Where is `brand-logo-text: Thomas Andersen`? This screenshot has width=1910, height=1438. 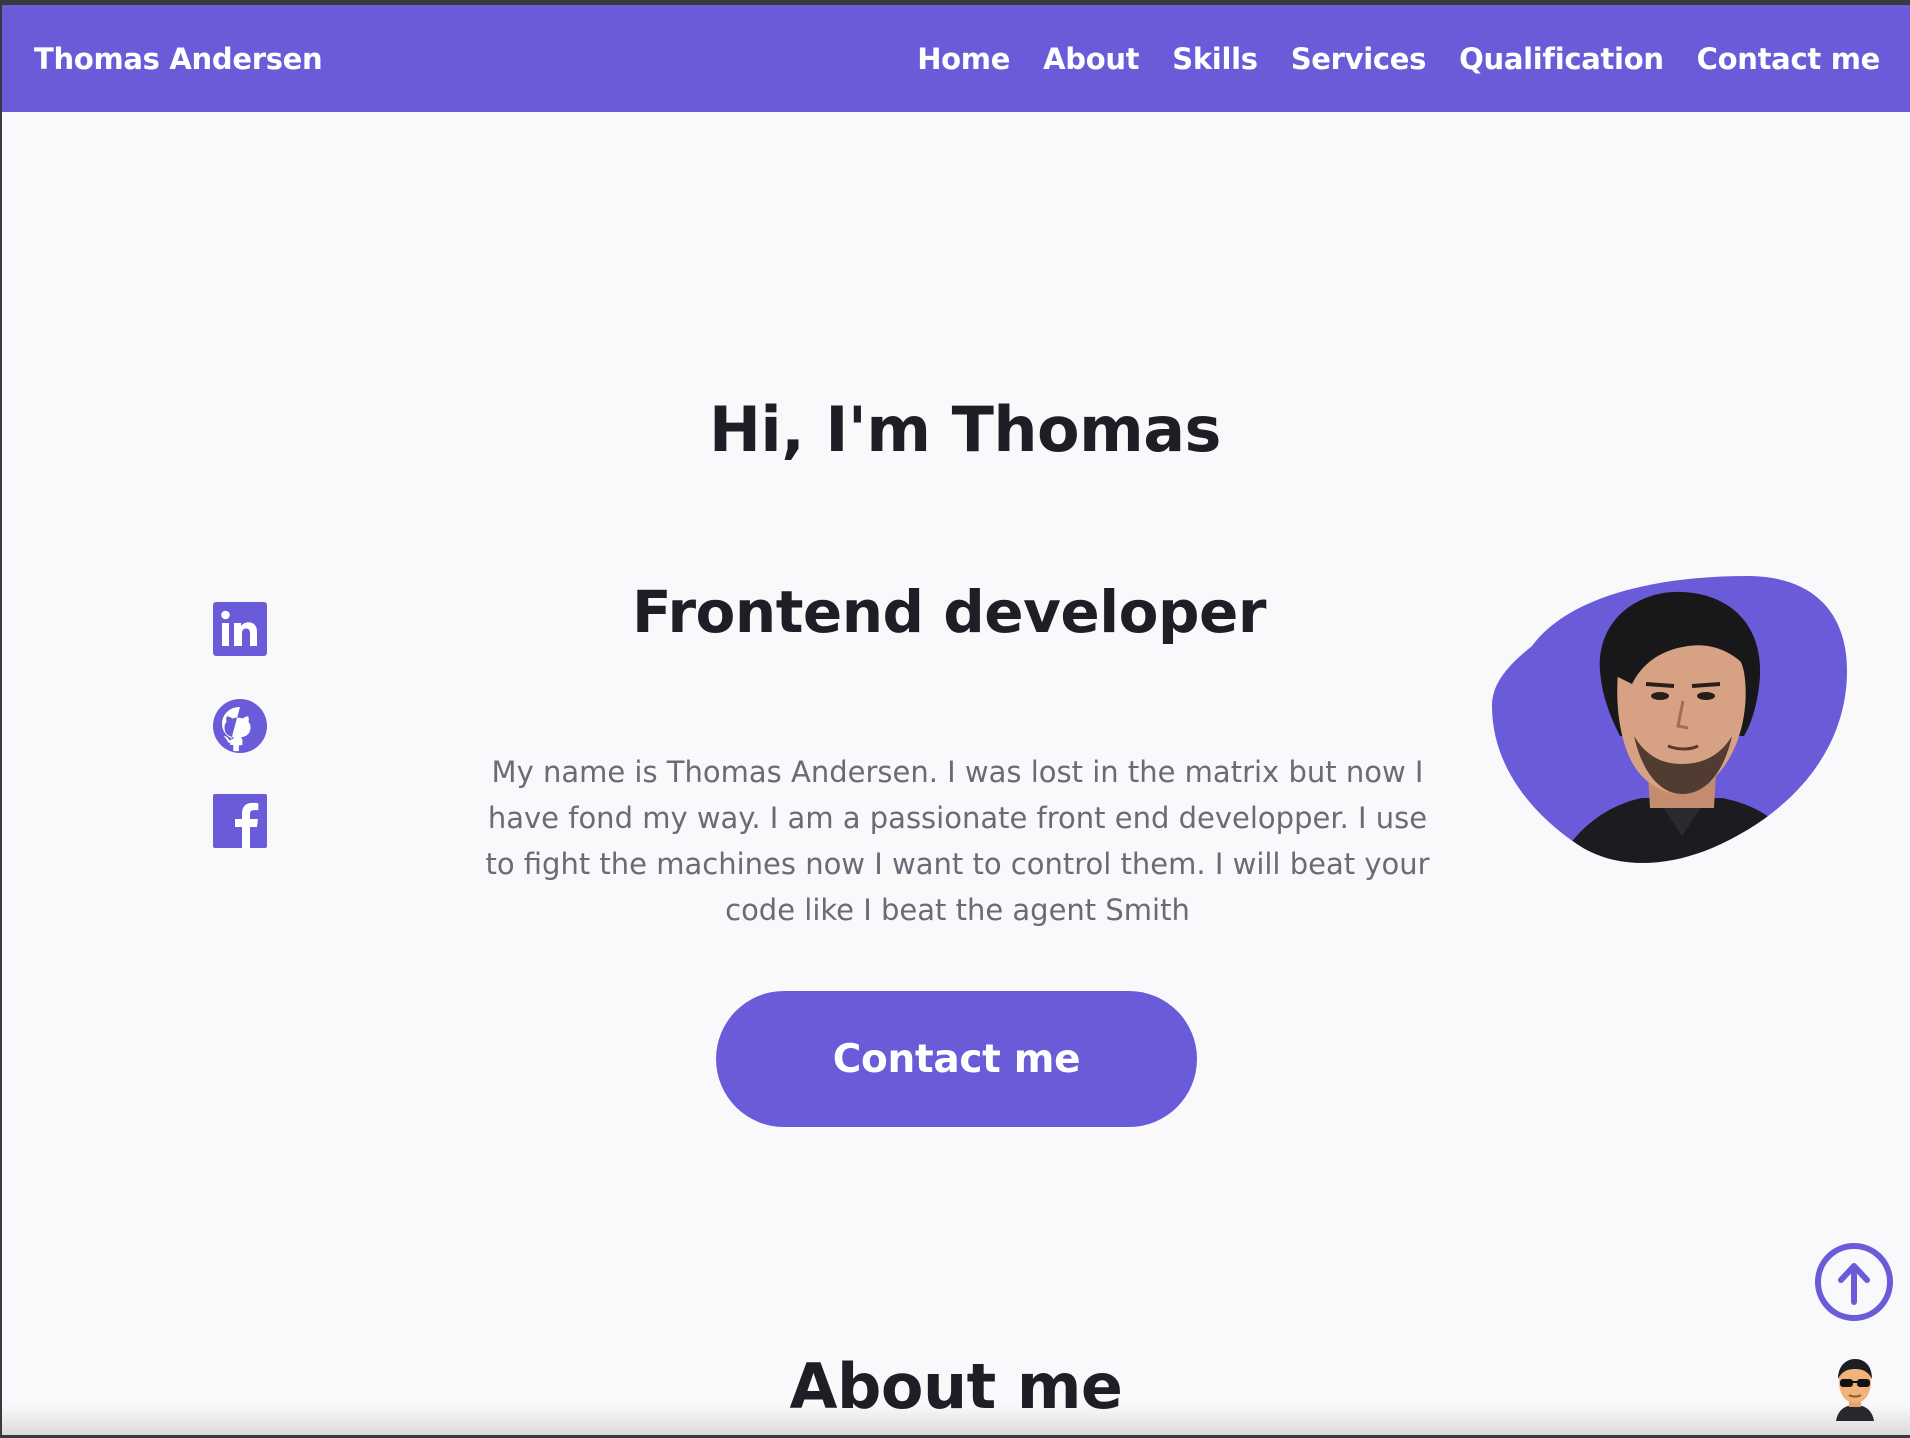 brand-logo-text: Thomas Andersen is located at coordinates (178, 59).